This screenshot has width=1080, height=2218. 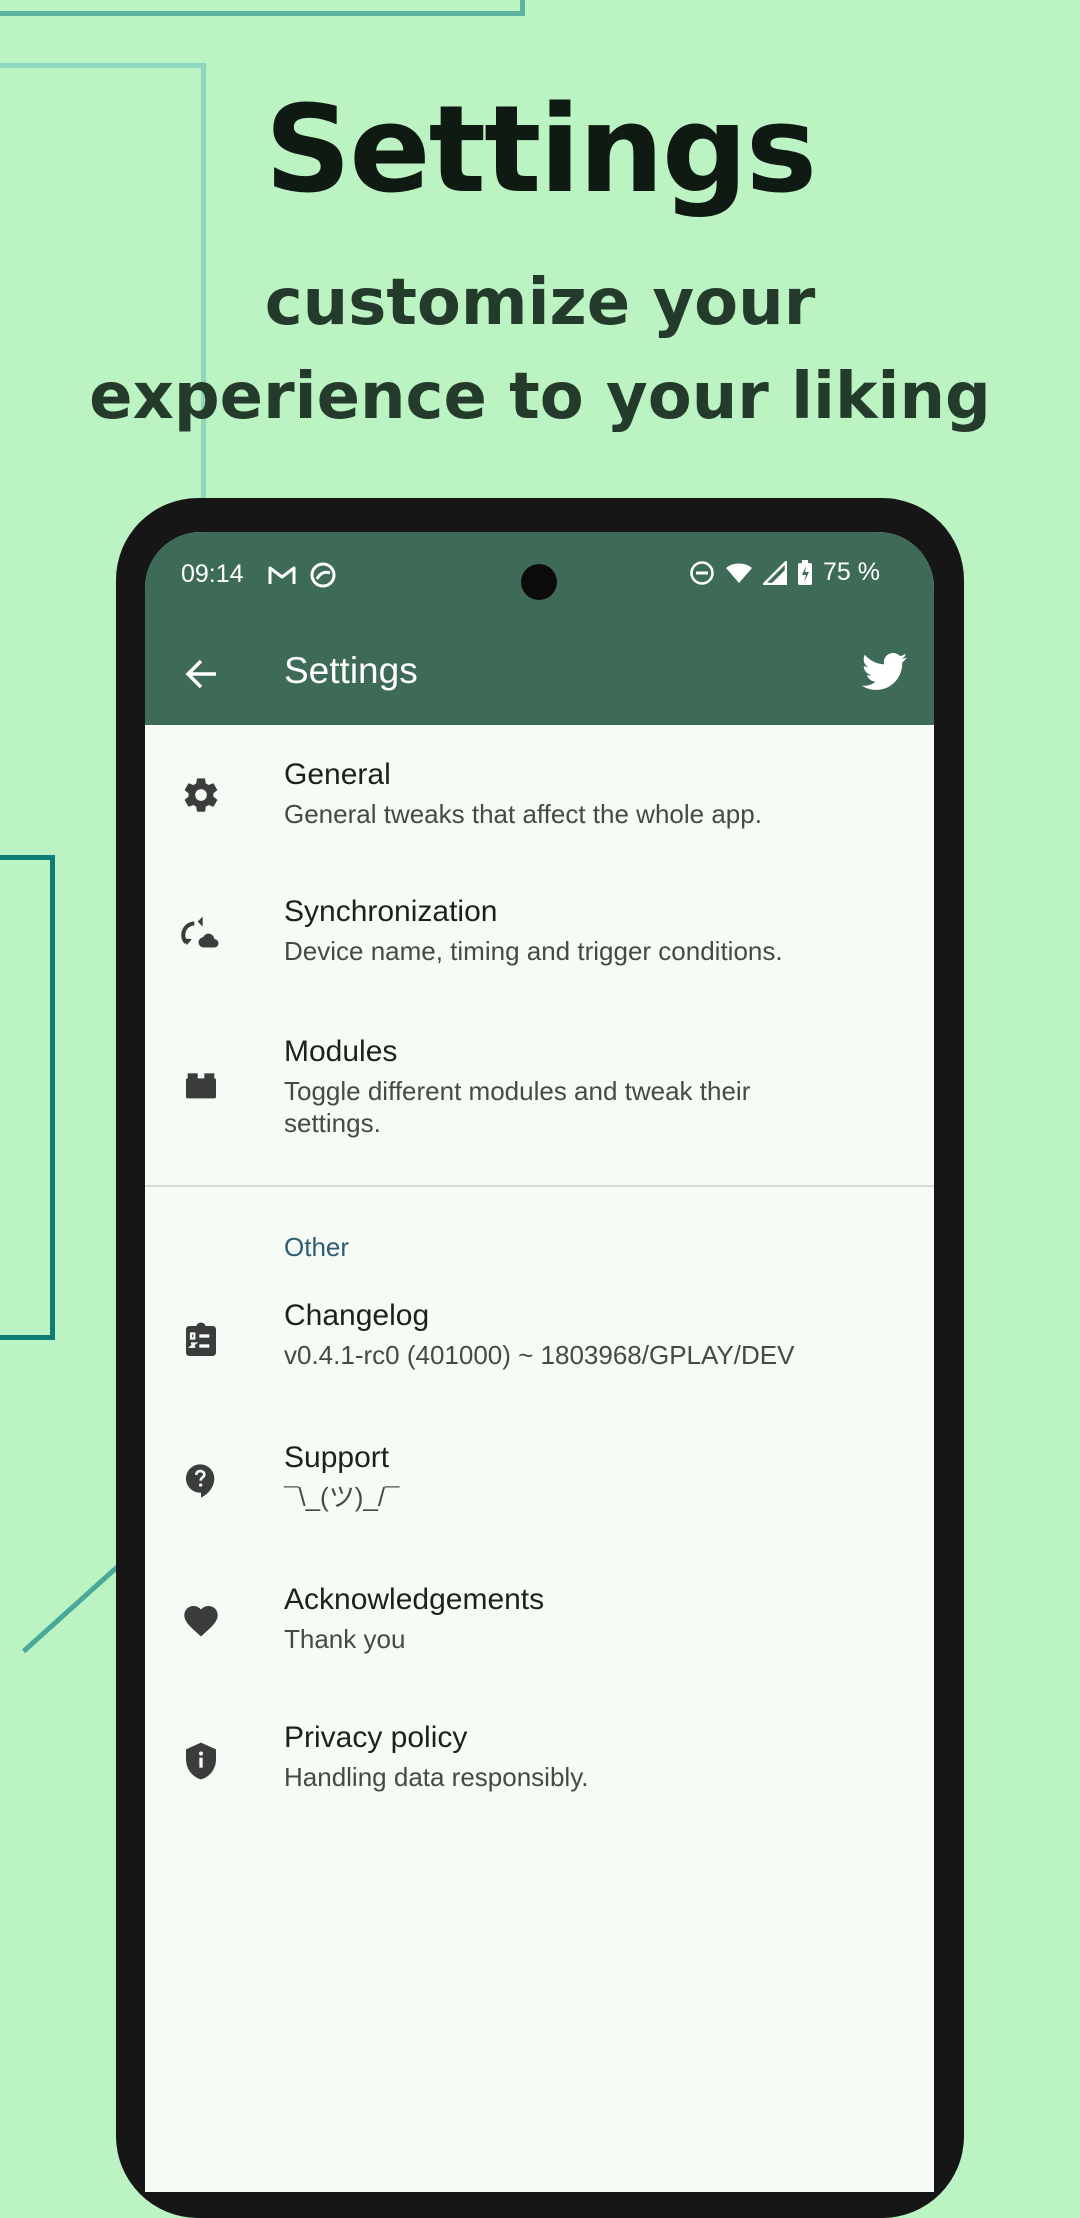 I want to click on item-title: Support, so click(x=337, y=1457).